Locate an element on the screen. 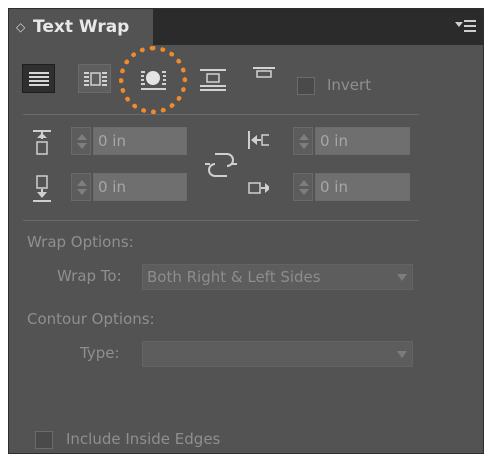 This screenshot has width=485, height=454. invert-checkbox is located at coordinates (306, 86).